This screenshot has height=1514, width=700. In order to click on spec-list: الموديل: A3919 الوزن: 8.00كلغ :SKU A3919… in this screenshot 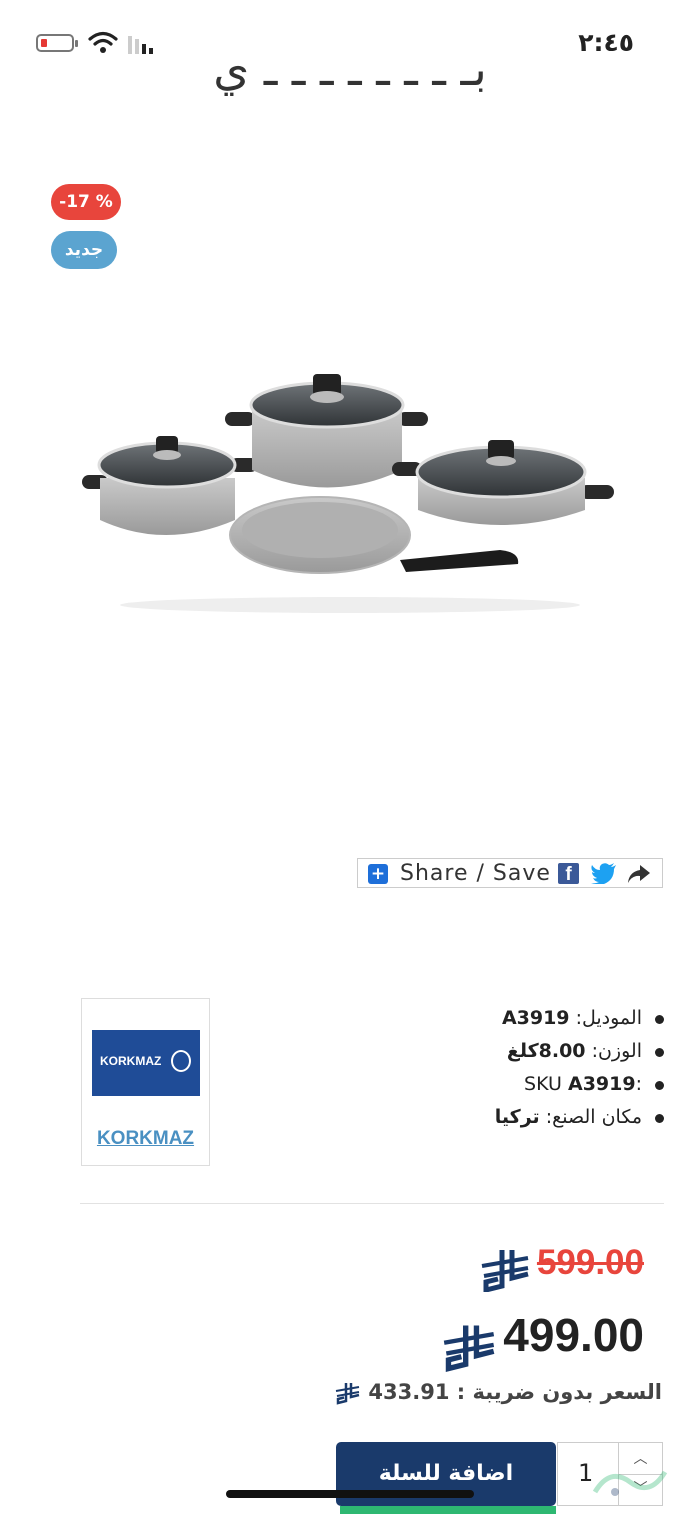, I will do `click(474, 1068)`.